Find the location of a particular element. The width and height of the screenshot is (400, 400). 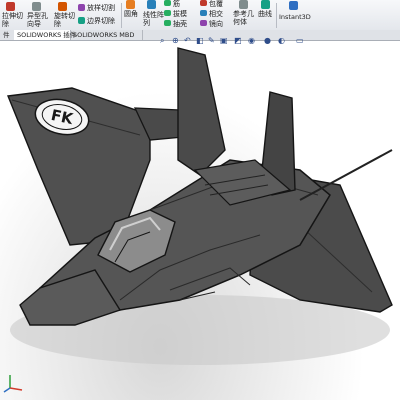

loft-boundary-group: 放样切割 边界切除 is located at coordinates (98, 15).